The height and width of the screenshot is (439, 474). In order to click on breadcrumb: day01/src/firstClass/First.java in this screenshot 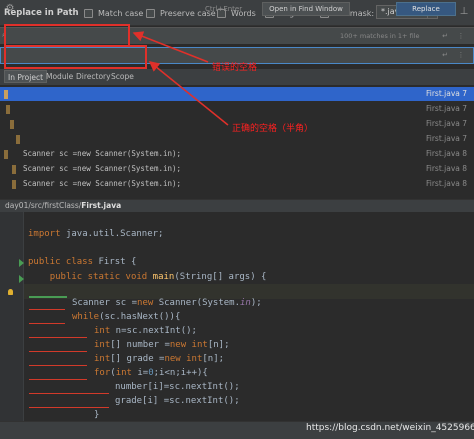, I will do `click(237, 205)`.